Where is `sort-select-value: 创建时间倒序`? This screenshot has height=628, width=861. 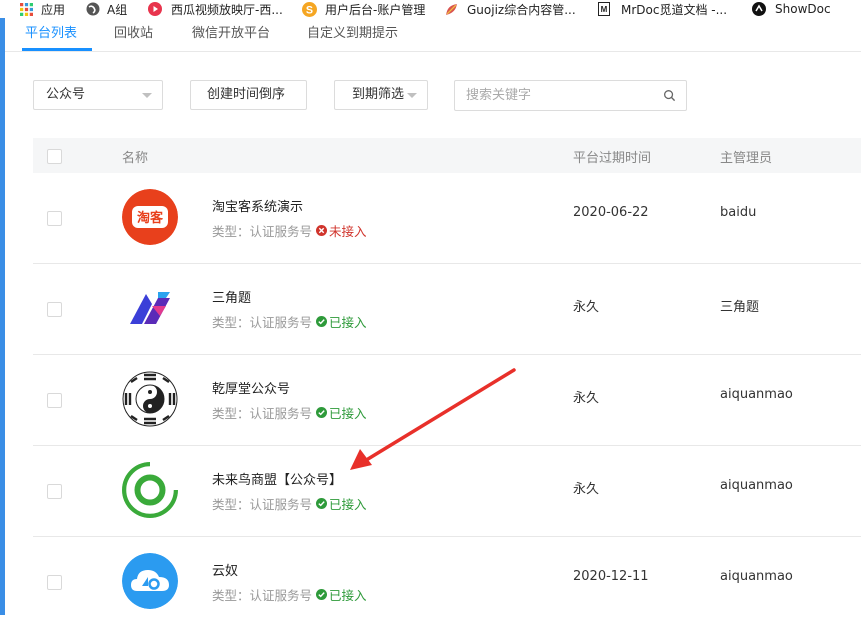 sort-select-value: 创建时间倒序 is located at coordinates (246, 94).